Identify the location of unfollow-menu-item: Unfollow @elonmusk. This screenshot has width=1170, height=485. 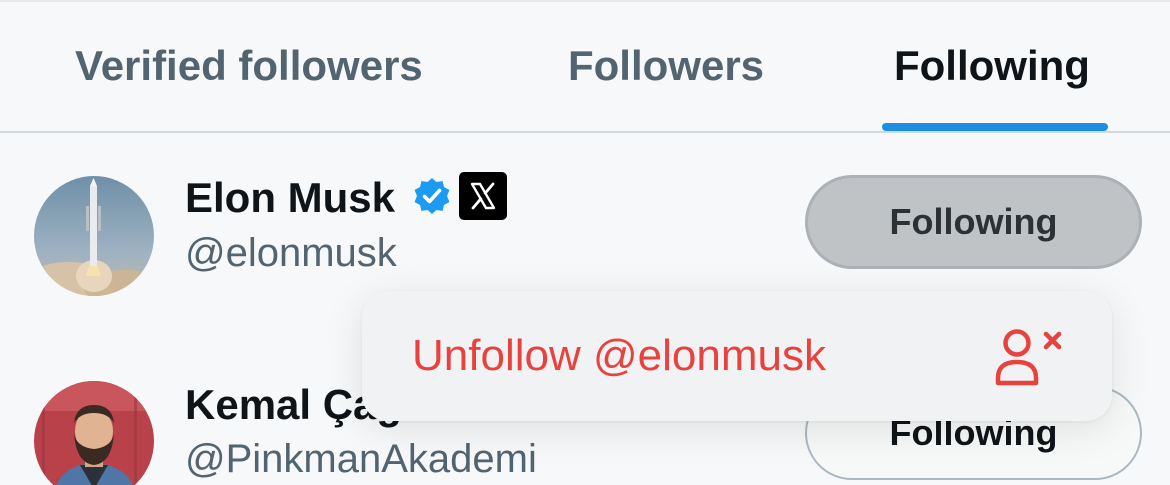
(619, 356).